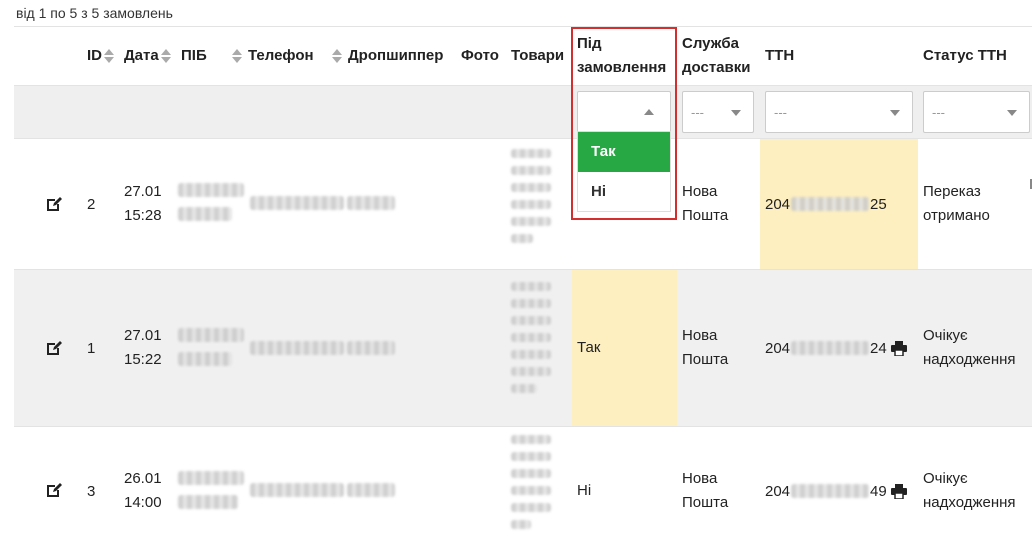 The height and width of the screenshot is (555, 1032). What do you see at coordinates (780, 112) in the screenshot?
I see `ttn-filter-value: ---` at bounding box center [780, 112].